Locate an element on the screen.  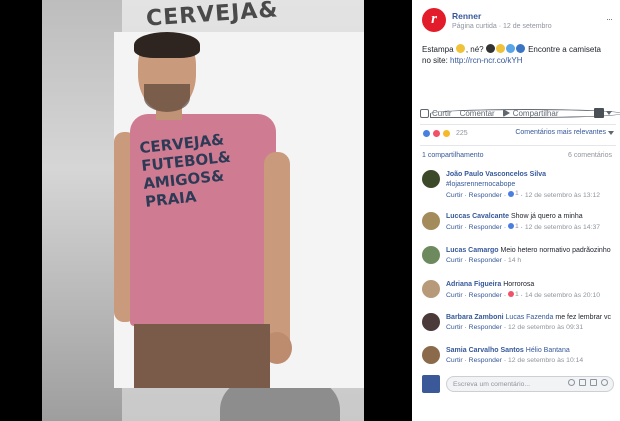
soccer-ball-icon is located at coordinates (491, 48).